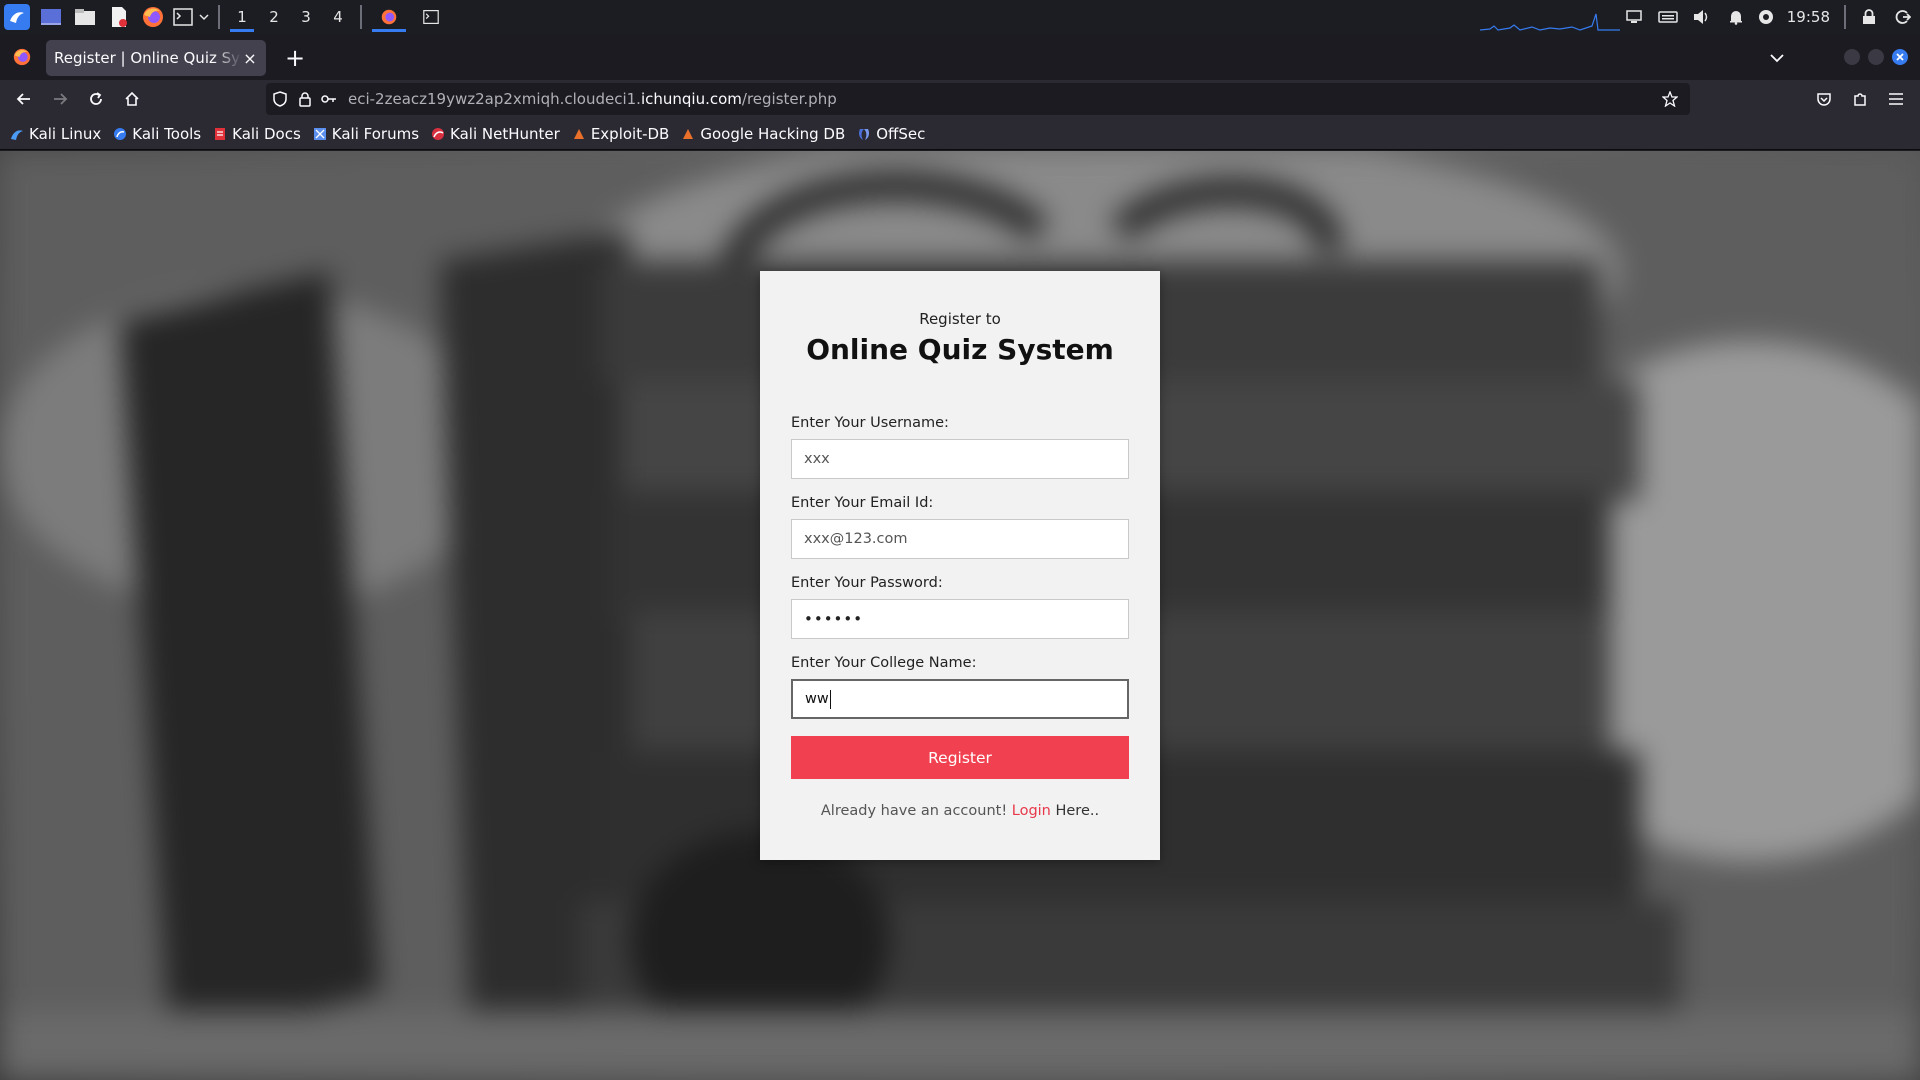  What do you see at coordinates (960, 539) in the screenshot?
I see `email-input: xxx@123.com` at bounding box center [960, 539].